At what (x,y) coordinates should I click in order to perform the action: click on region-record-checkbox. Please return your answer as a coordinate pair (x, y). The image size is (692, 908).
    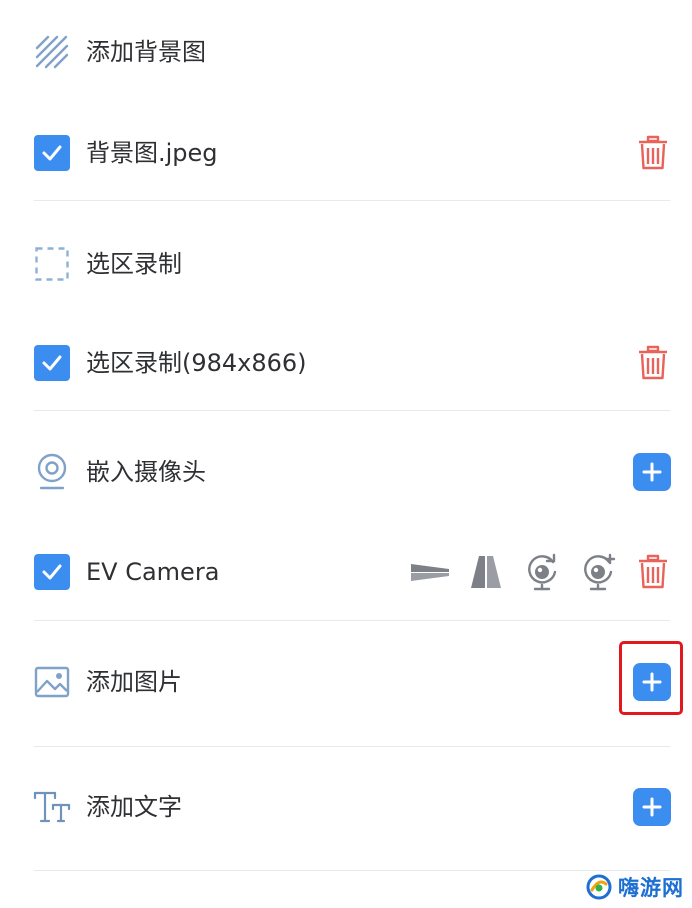
    Looking at the image, I should click on (52, 363).